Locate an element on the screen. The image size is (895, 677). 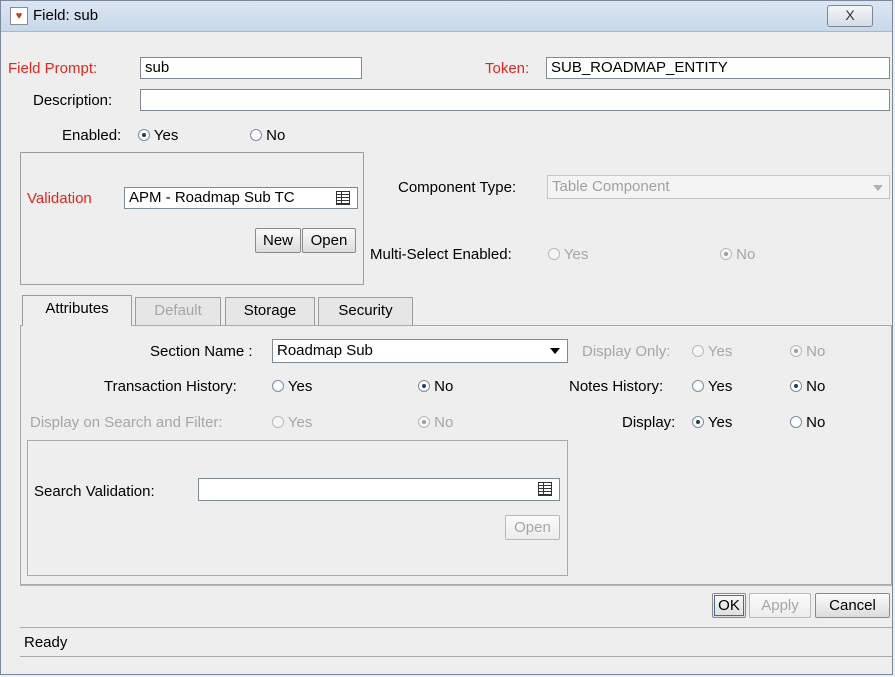
multi-select-yes-radio is located at coordinates (554, 254).